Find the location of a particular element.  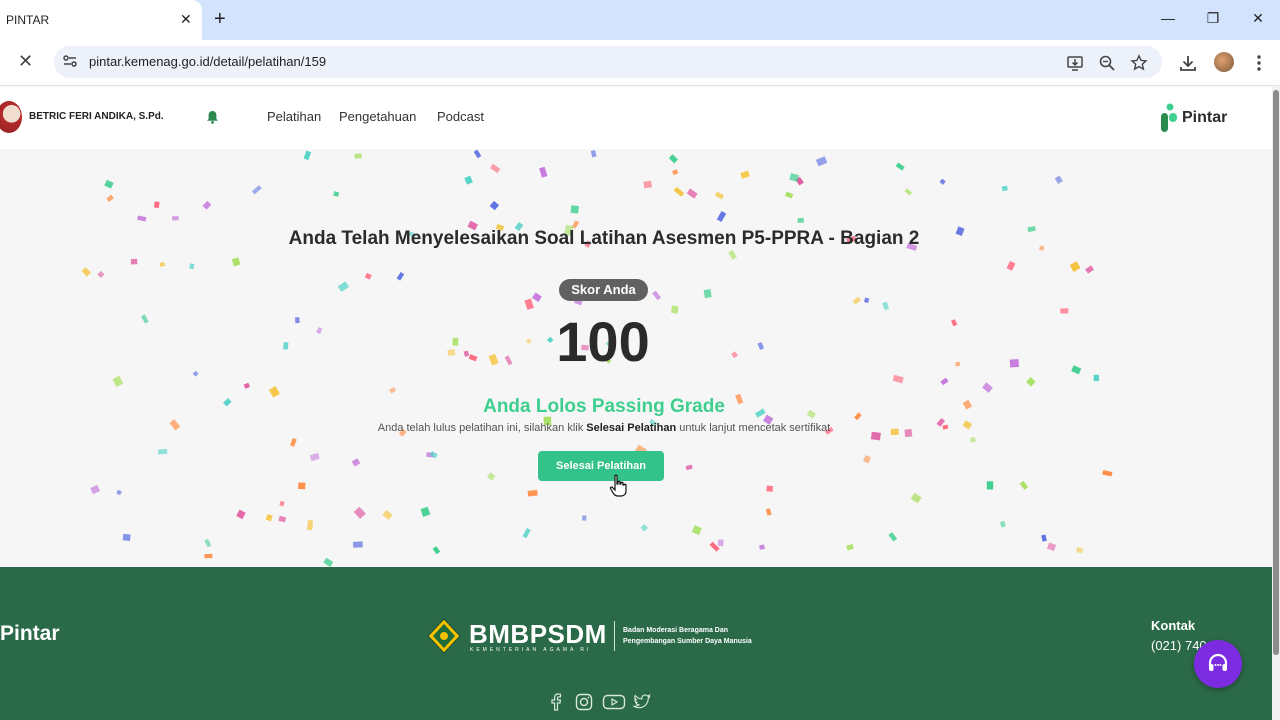

org-name: BMBPSDM is located at coordinates (538, 634).